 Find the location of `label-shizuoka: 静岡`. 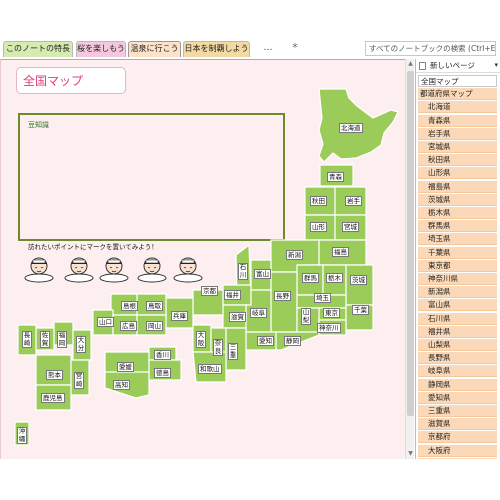

label-shizuoka: 静岡 is located at coordinates (292, 341).